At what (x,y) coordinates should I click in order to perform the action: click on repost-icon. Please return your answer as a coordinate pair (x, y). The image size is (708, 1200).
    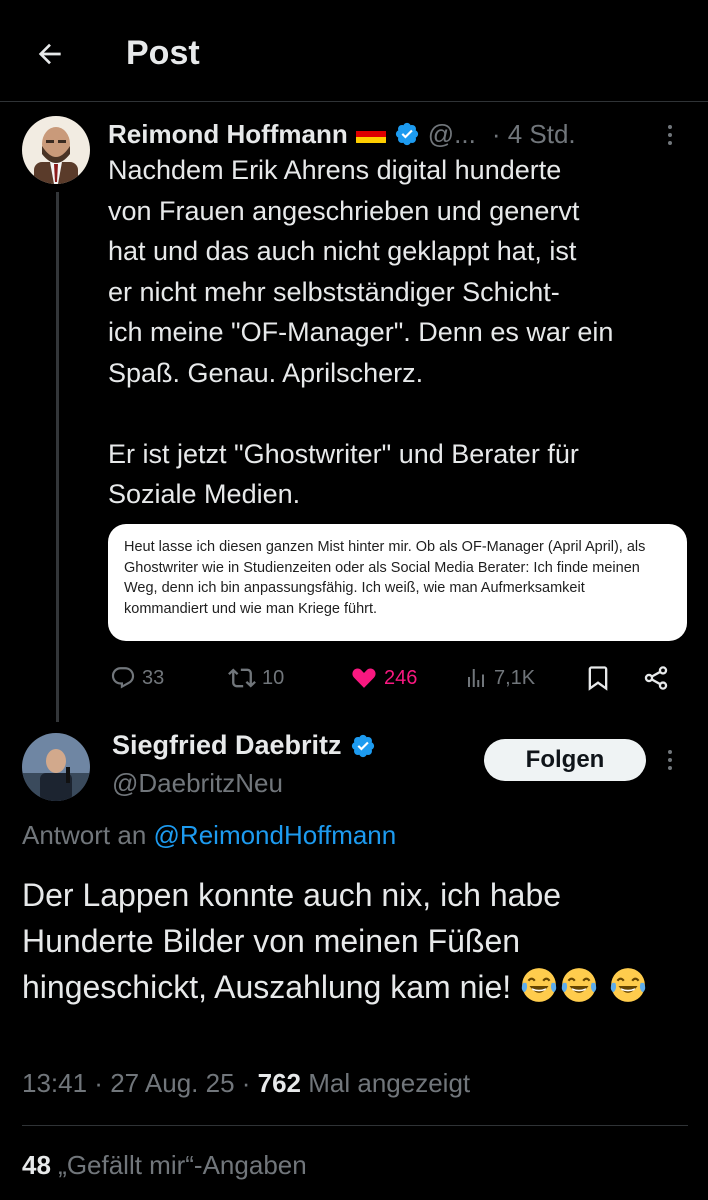
    Looking at the image, I should click on (242, 678).